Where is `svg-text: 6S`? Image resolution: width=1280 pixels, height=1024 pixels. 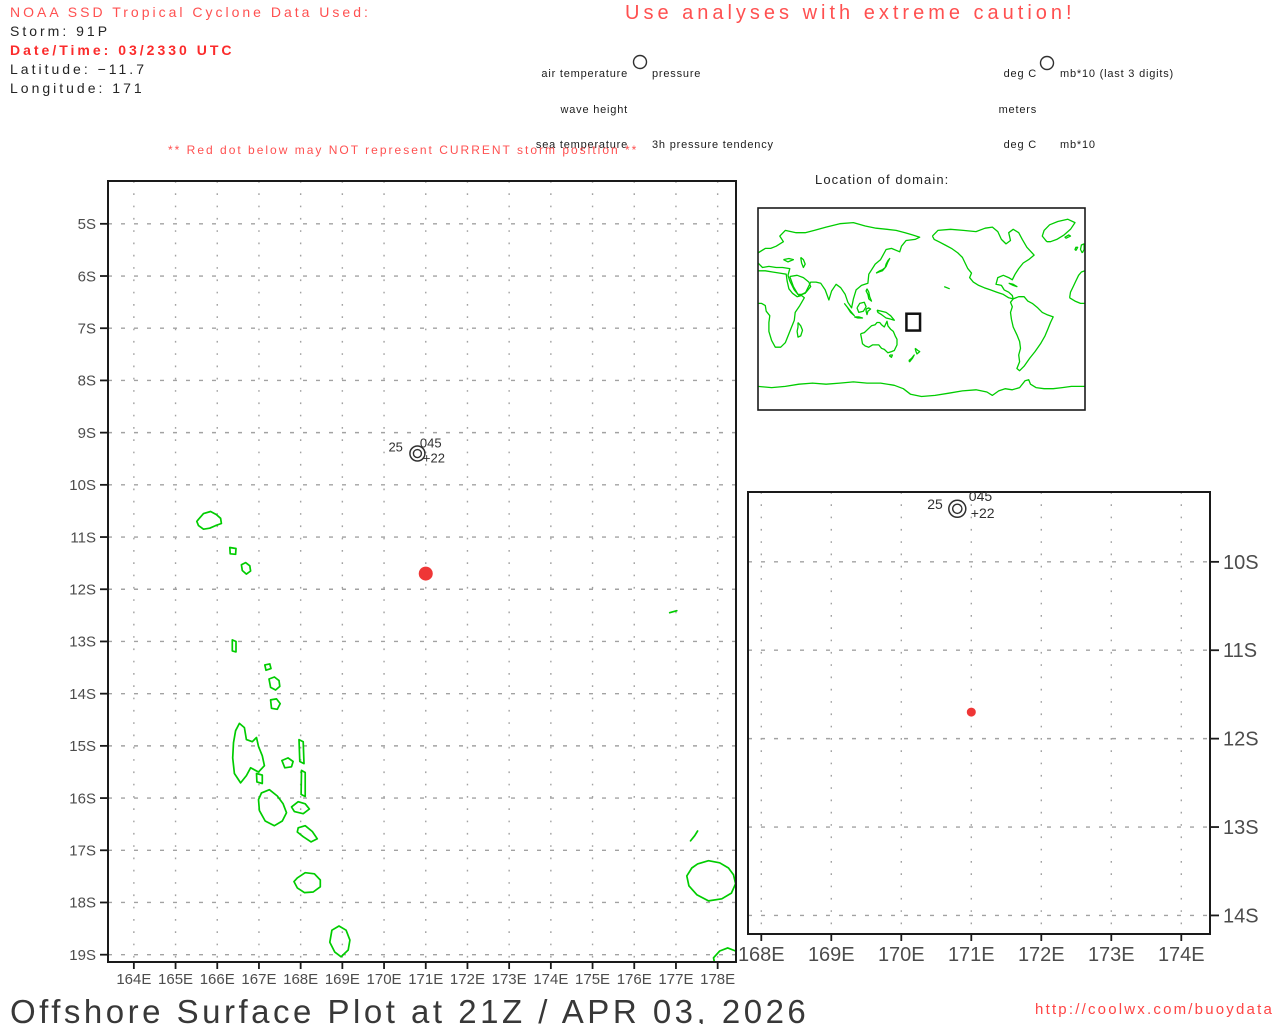
svg-text: 6S is located at coordinates (87, 276).